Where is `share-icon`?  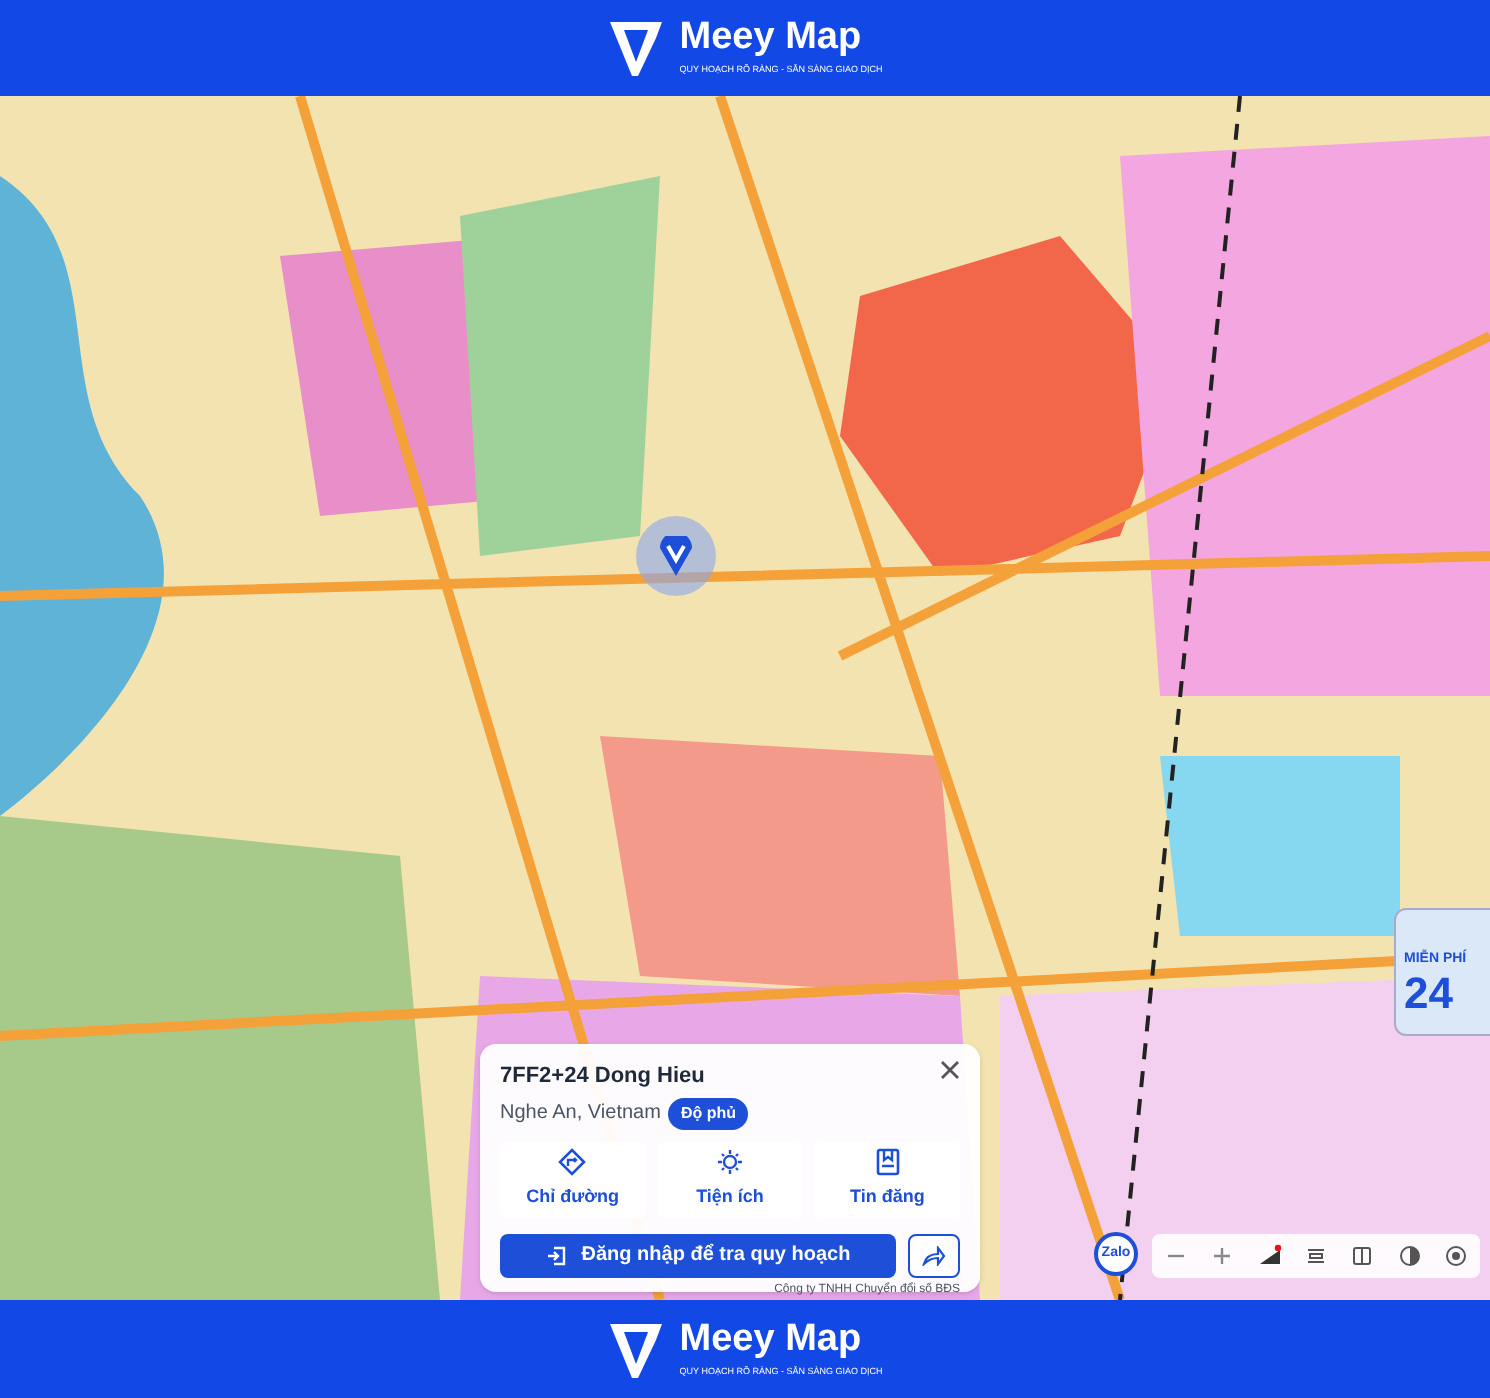
share-icon is located at coordinates (934, 1255).